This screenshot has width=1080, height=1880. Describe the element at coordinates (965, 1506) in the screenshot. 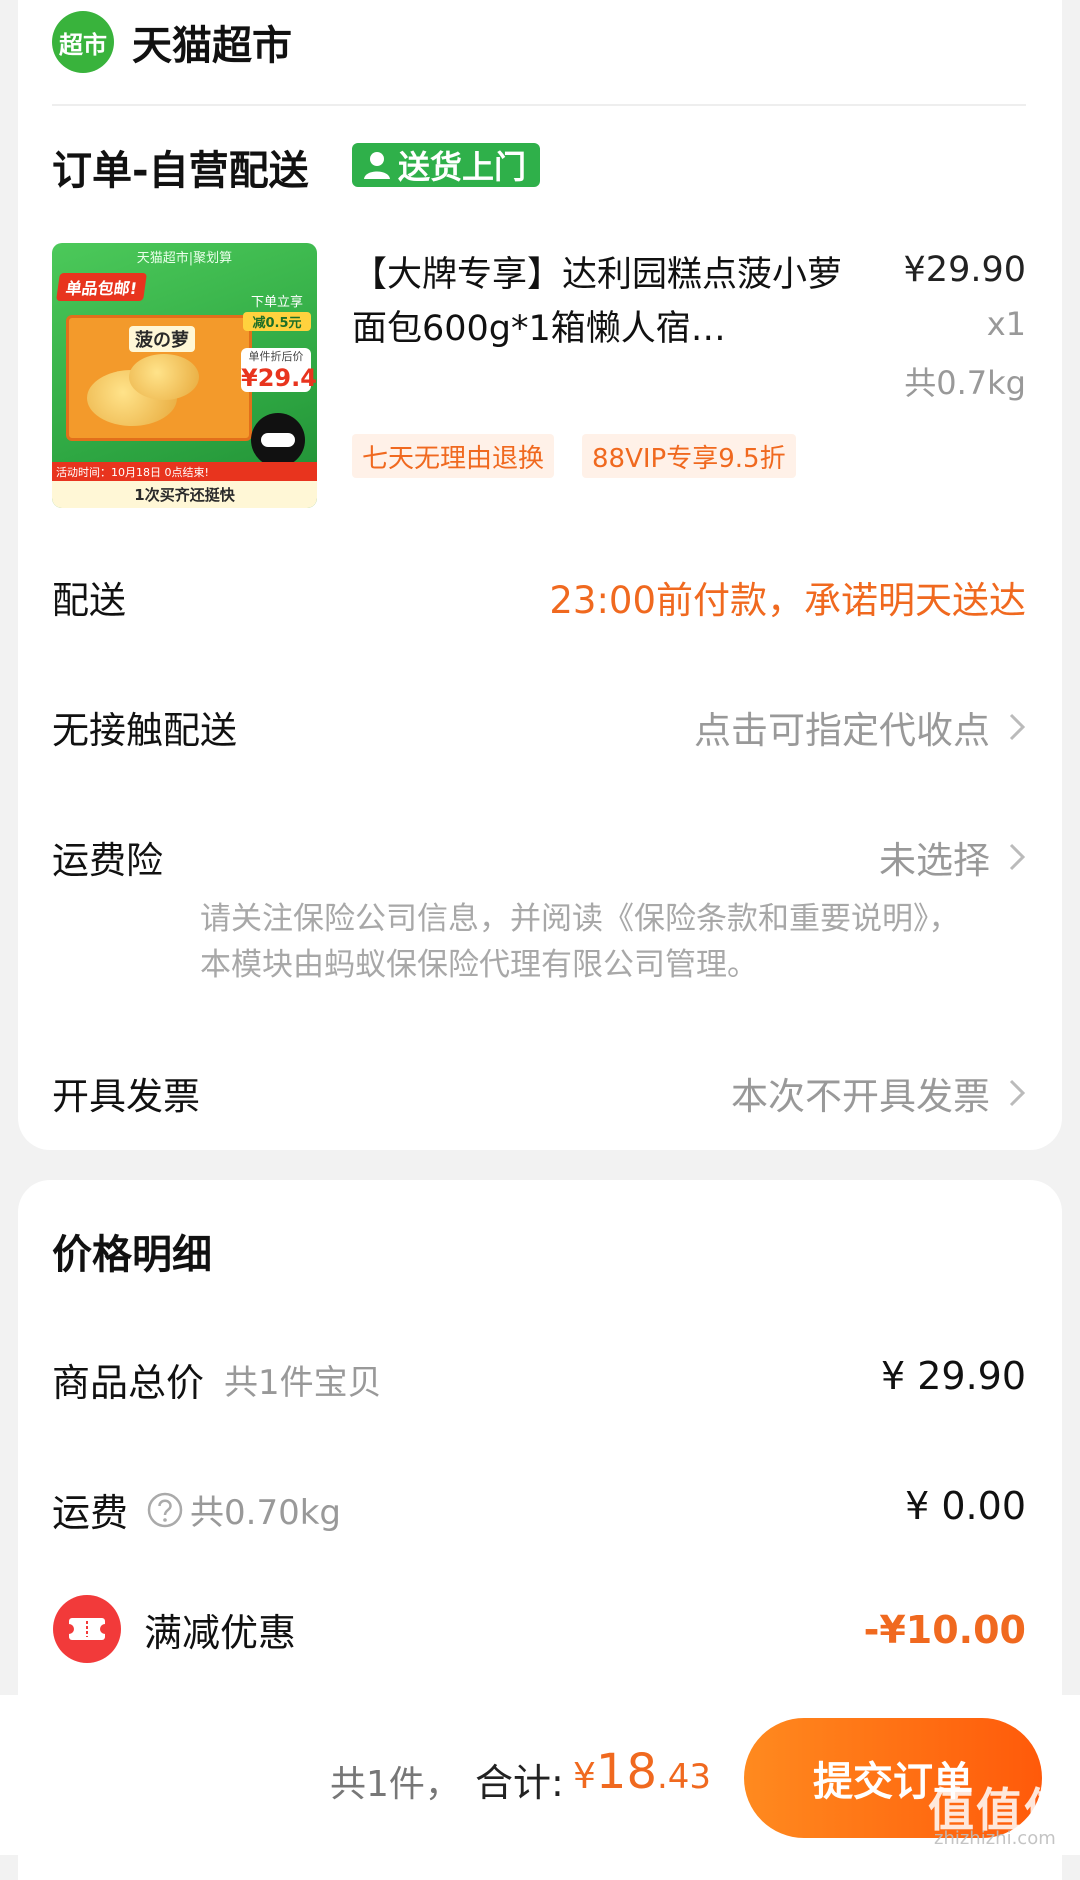

I see `shipping-value: ¥ 0.00` at that location.